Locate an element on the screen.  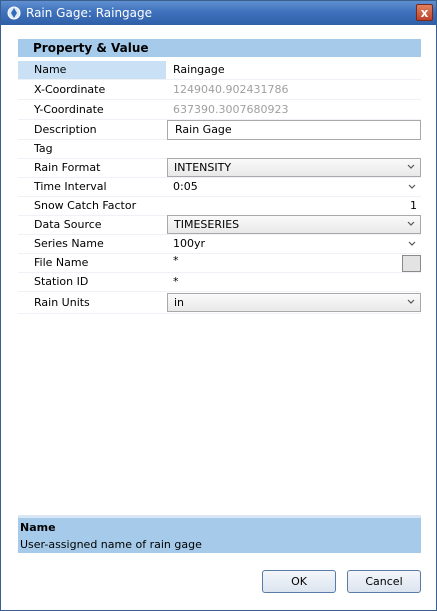
close-button: x is located at coordinates (424, 12).